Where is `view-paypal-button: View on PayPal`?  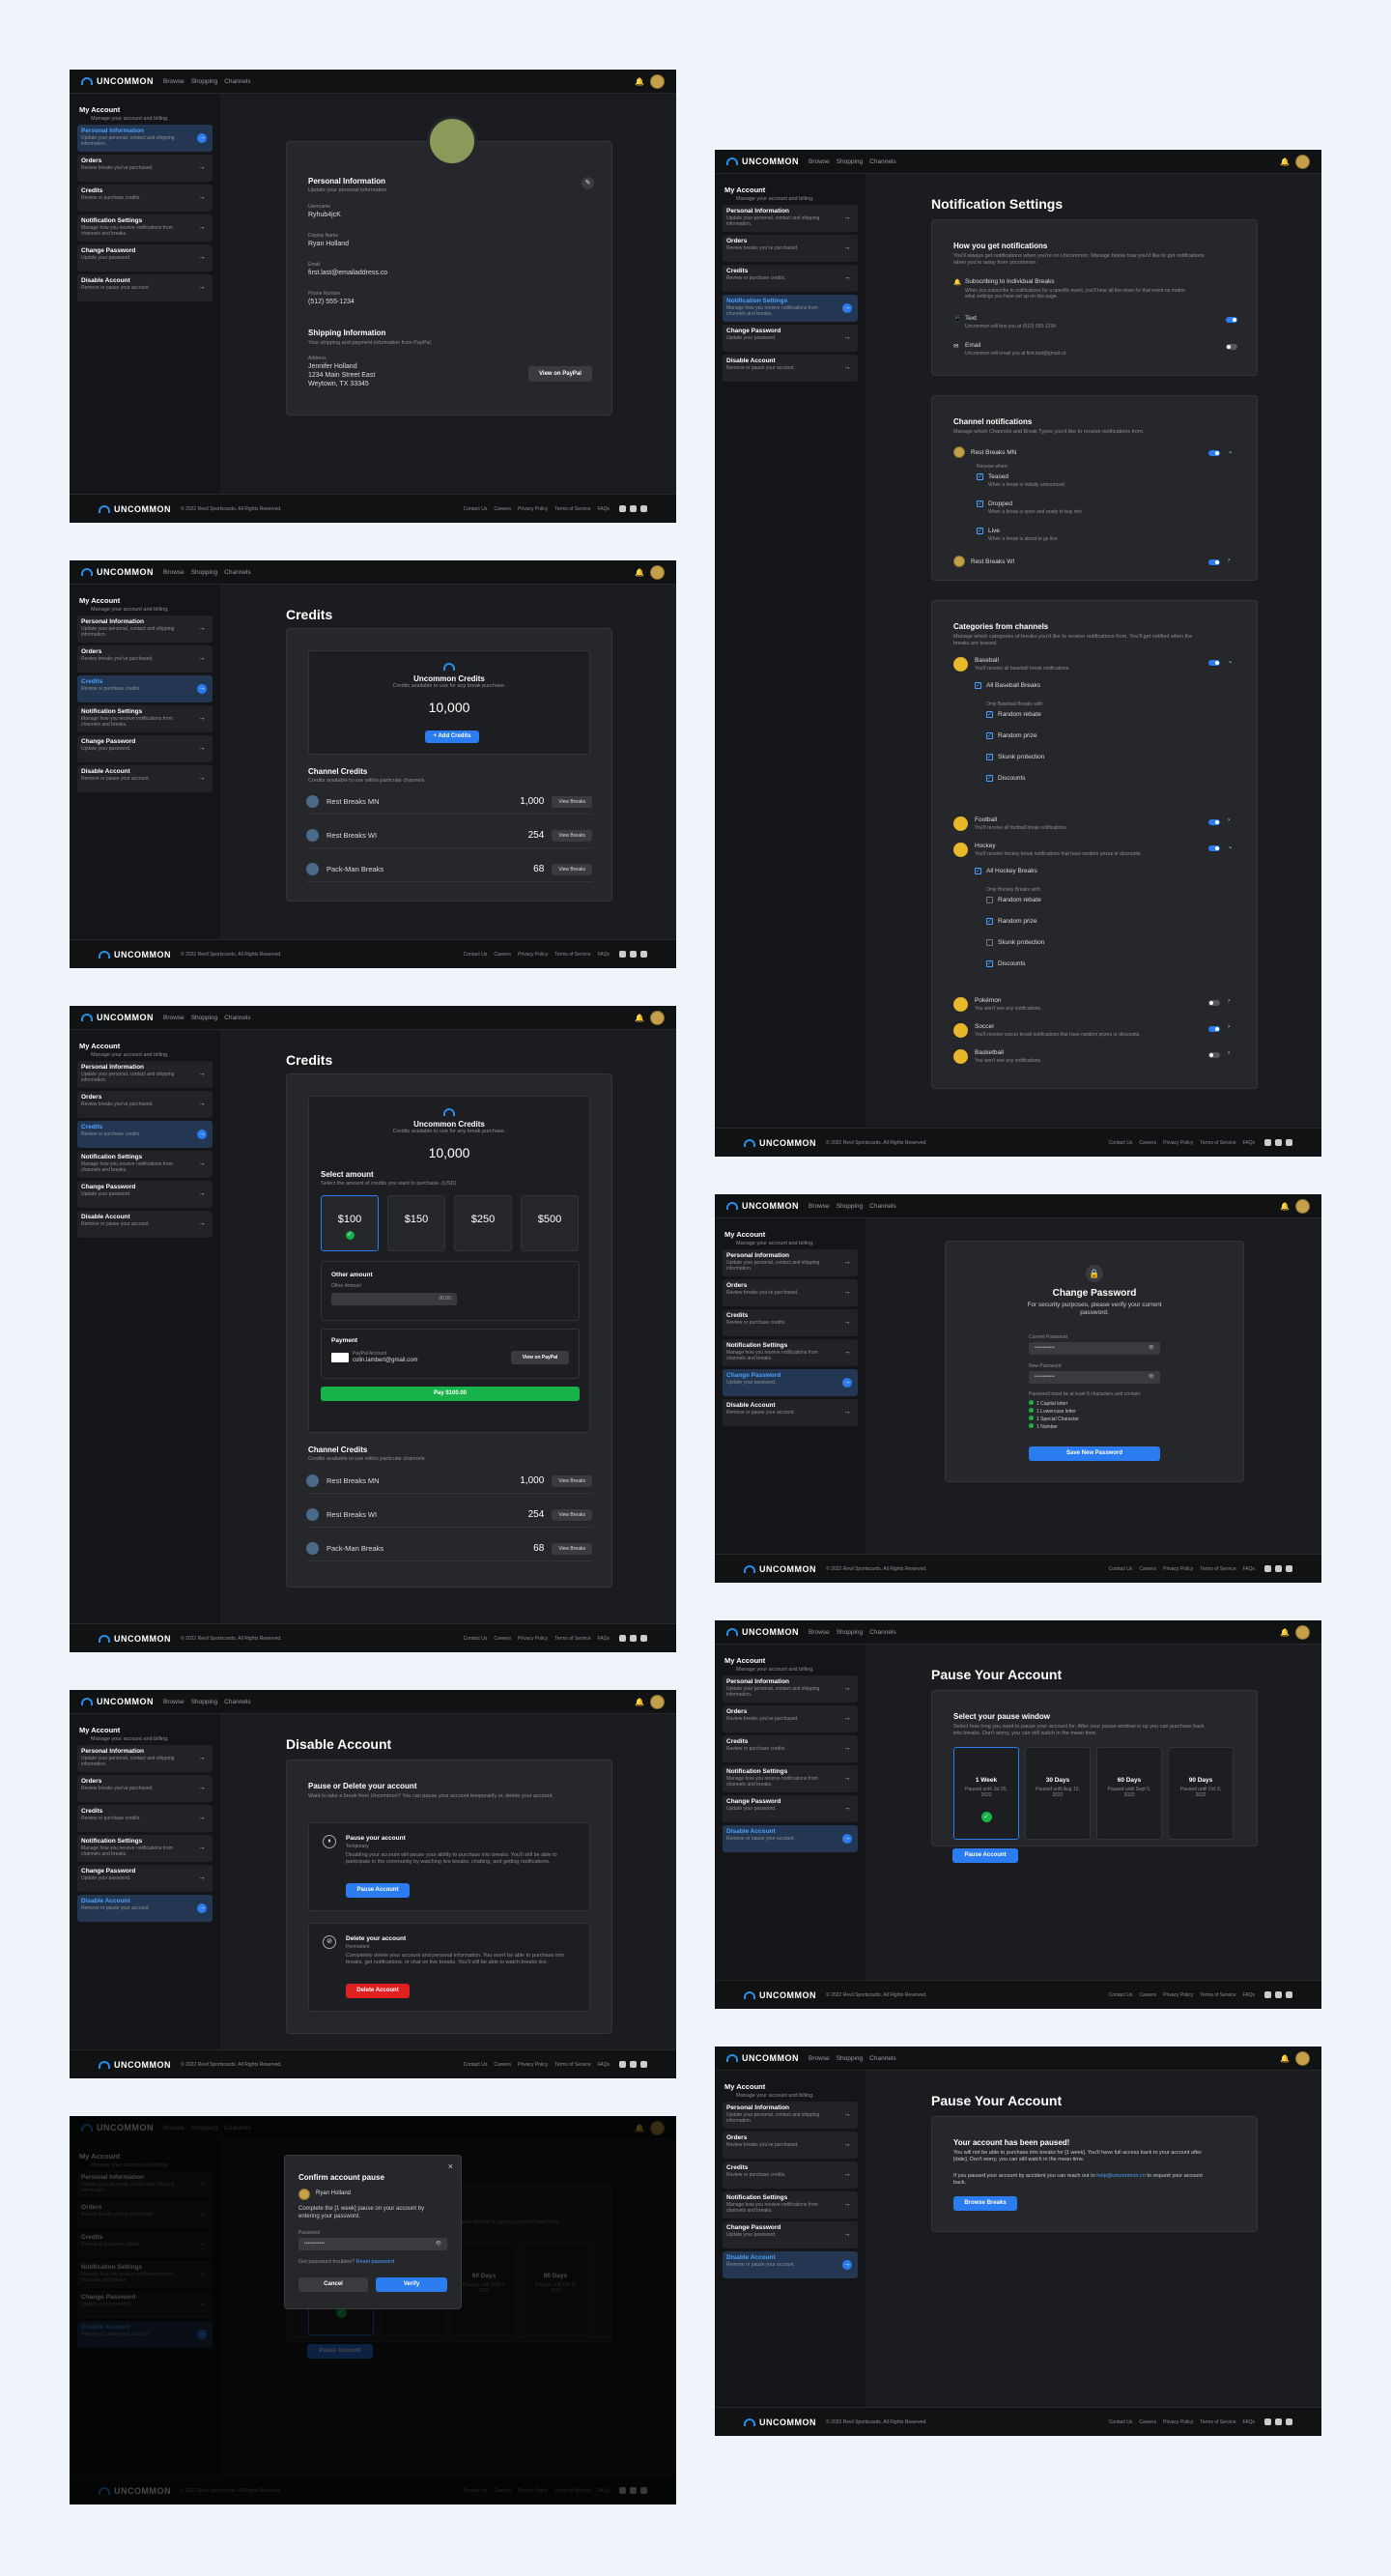
view-paypal-button: View on PayPal is located at coordinates (560, 374).